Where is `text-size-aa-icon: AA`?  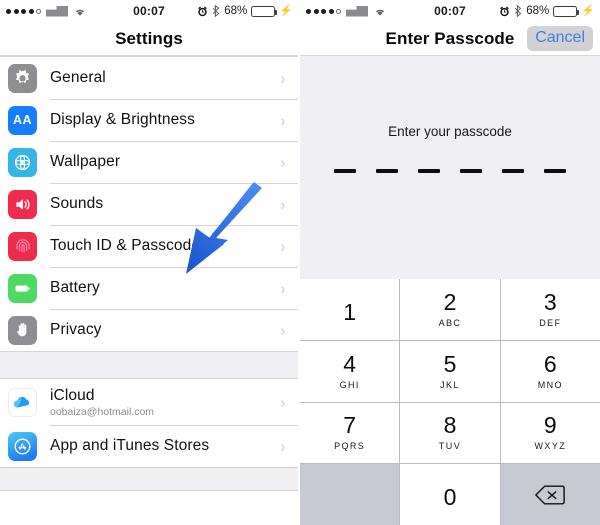 text-size-aa-icon: AA is located at coordinates (22, 120).